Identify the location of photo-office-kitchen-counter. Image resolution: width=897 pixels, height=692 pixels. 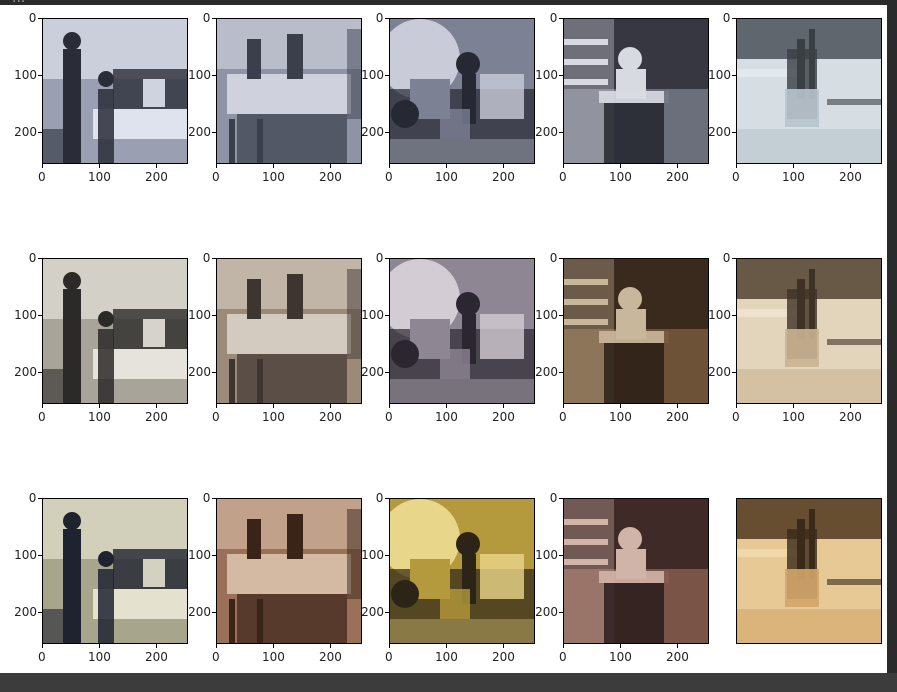
(289, 91).